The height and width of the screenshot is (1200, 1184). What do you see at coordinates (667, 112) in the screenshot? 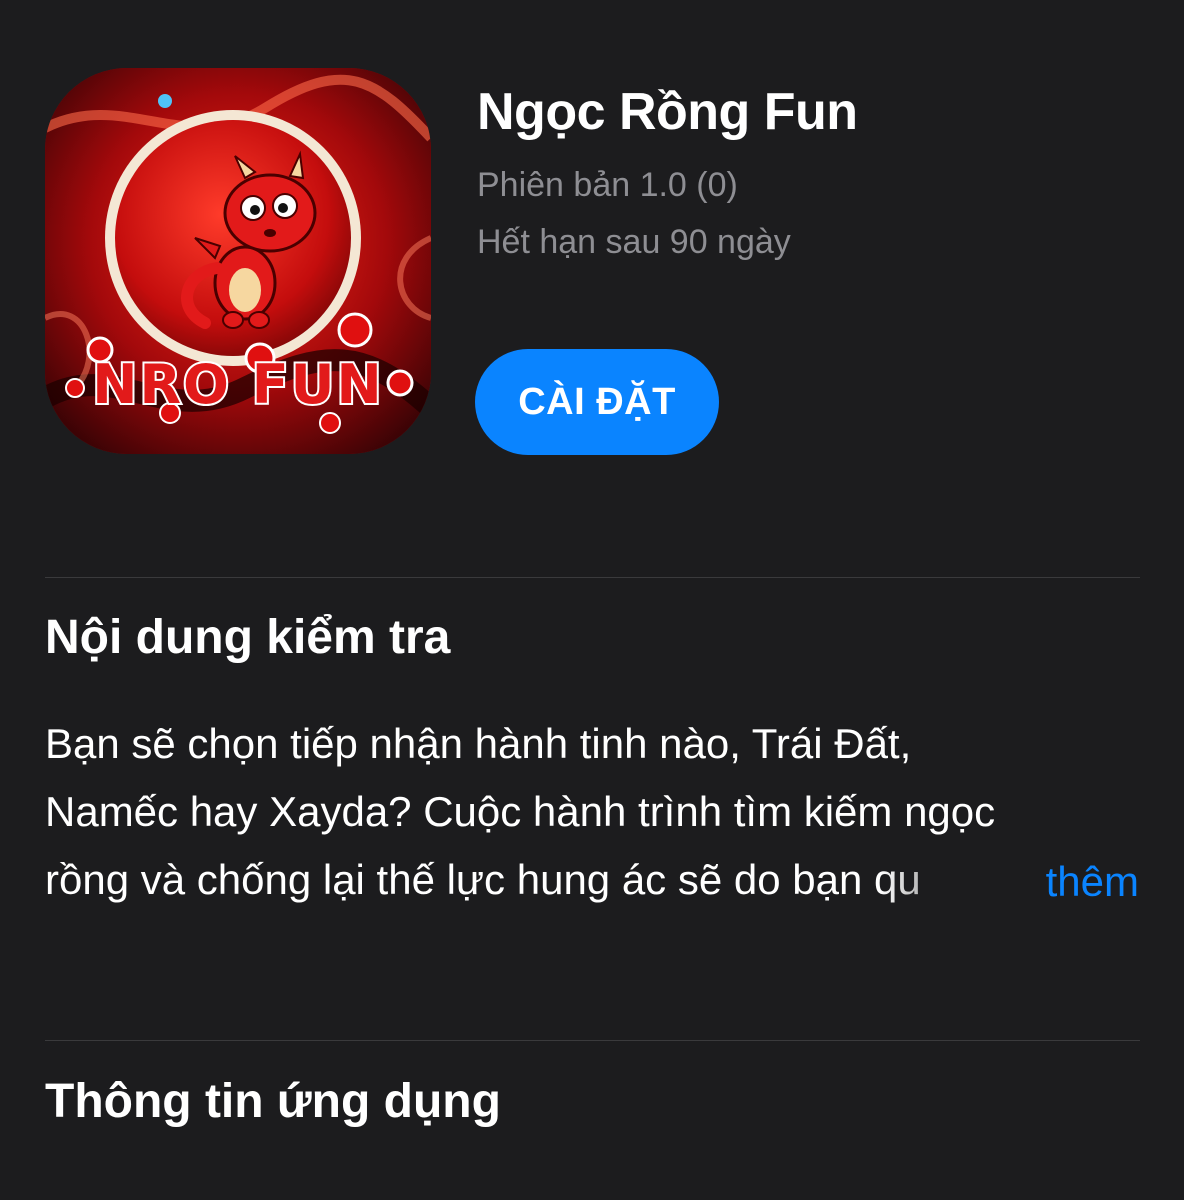
I see `app-title: Ngọc Rồng Fun` at bounding box center [667, 112].